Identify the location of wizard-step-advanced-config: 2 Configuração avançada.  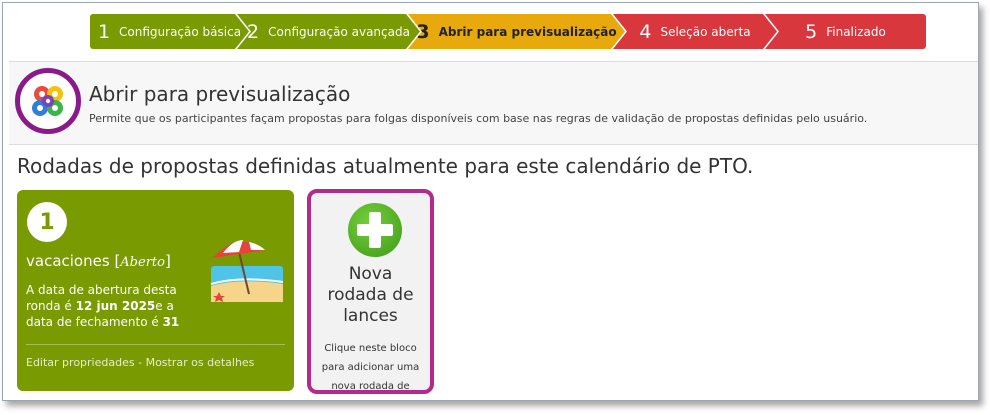
(328, 31).